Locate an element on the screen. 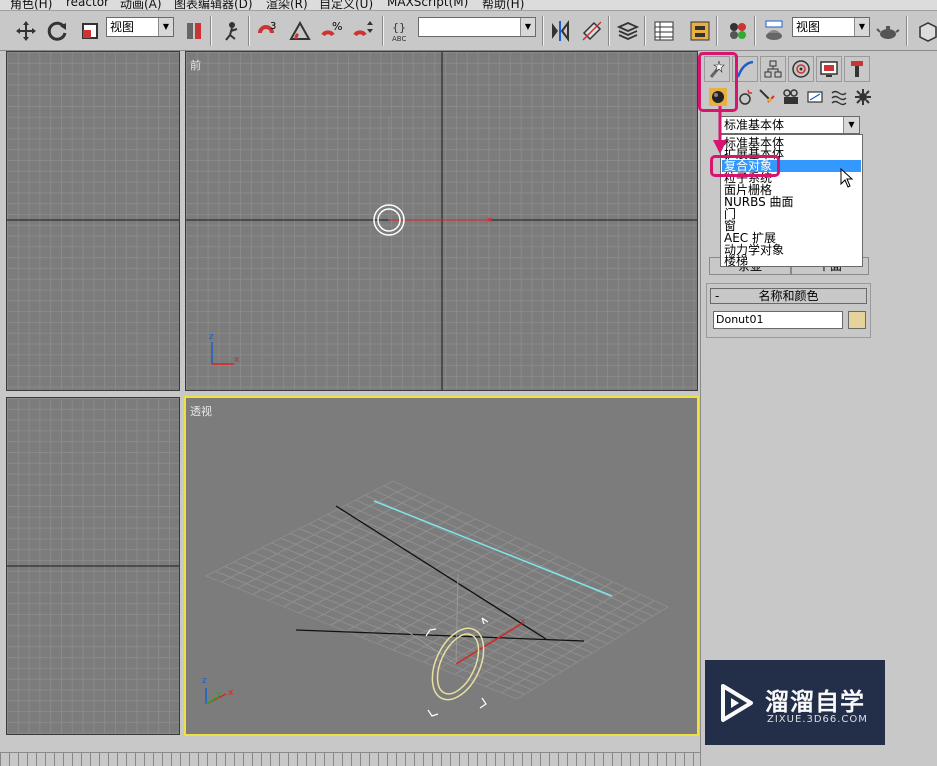 Image resolution: width=937 pixels, height=766 pixels. render-type-combo: 视图 ▼ is located at coordinates (831, 27).